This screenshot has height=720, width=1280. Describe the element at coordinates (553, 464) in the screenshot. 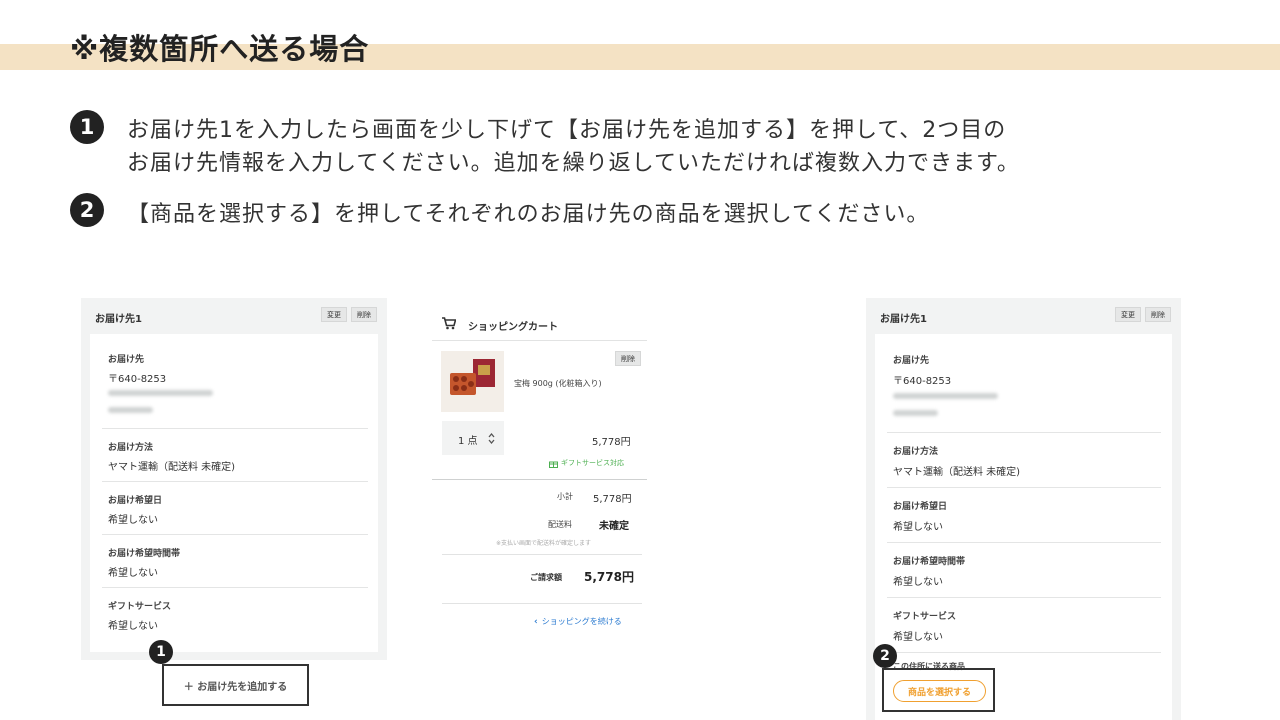

I see `gift-icon` at that location.